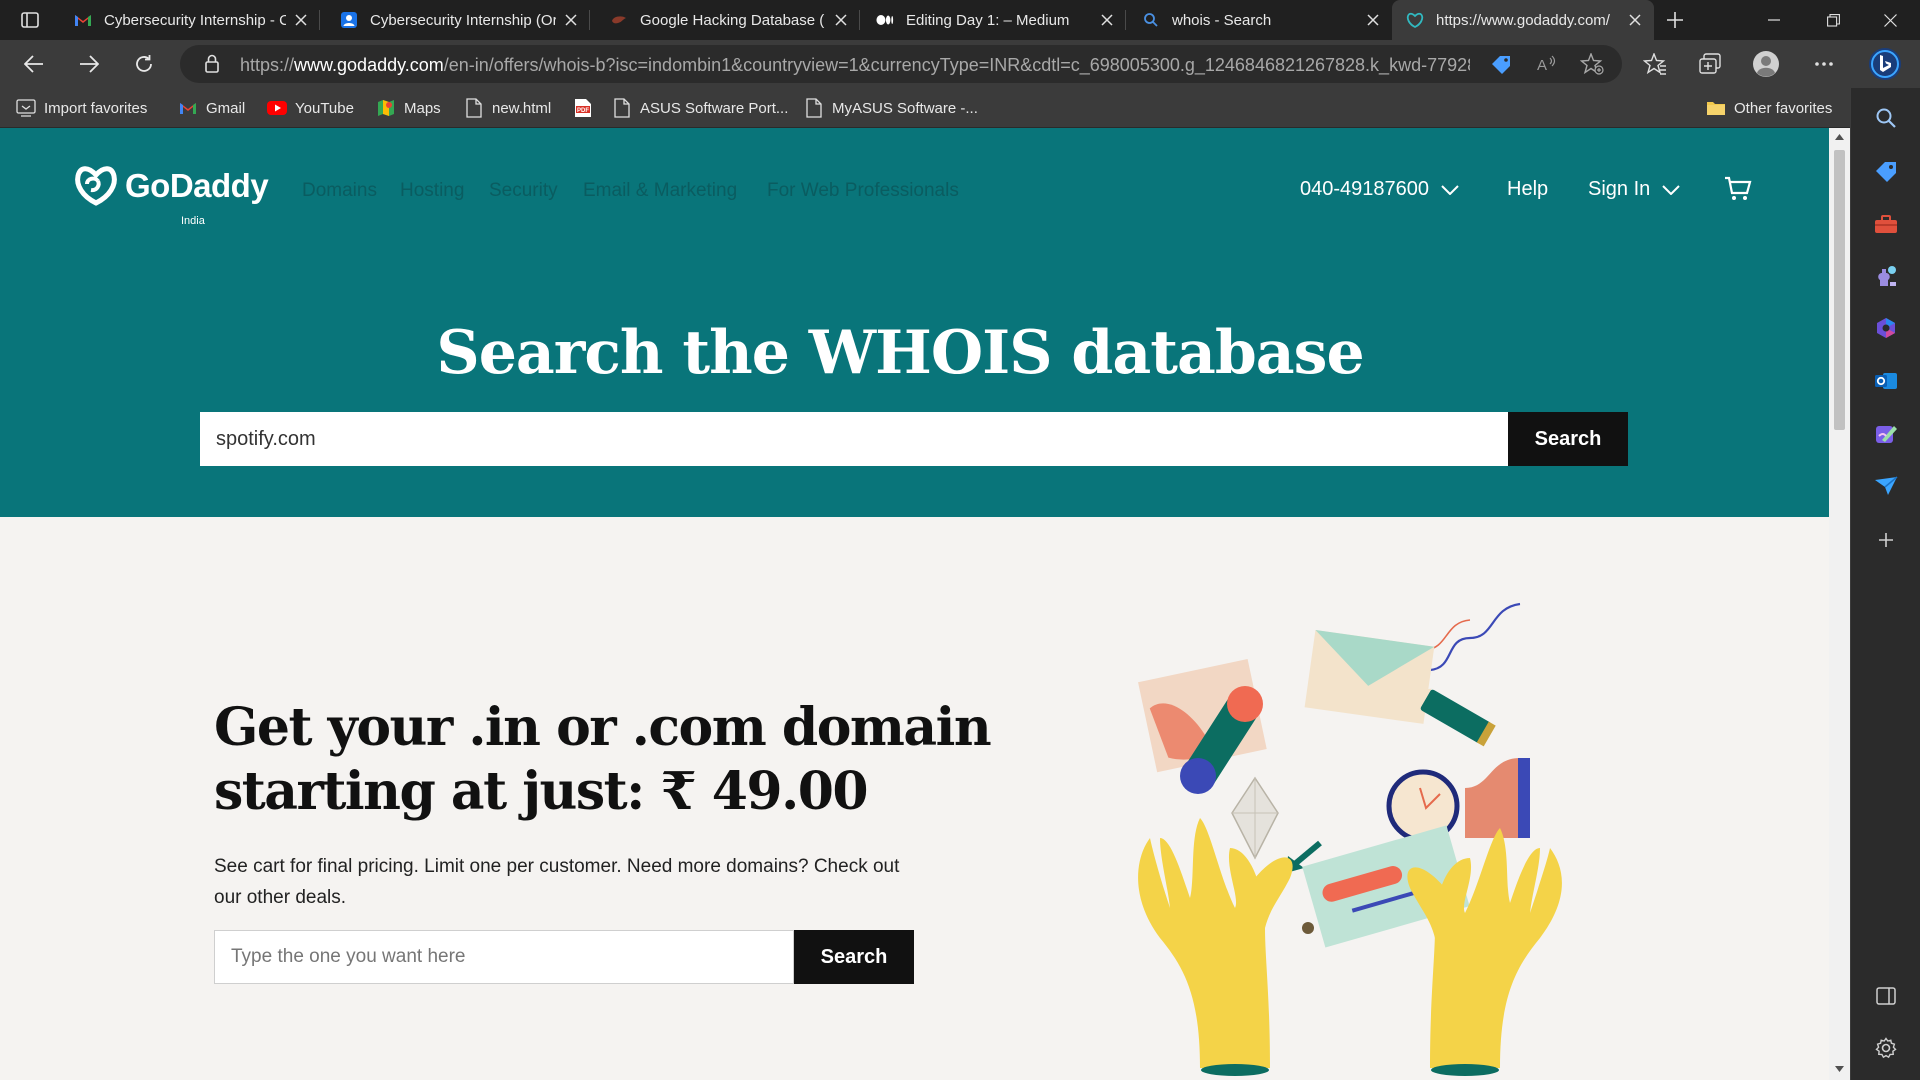  I want to click on nav-security: Security, so click(523, 191).